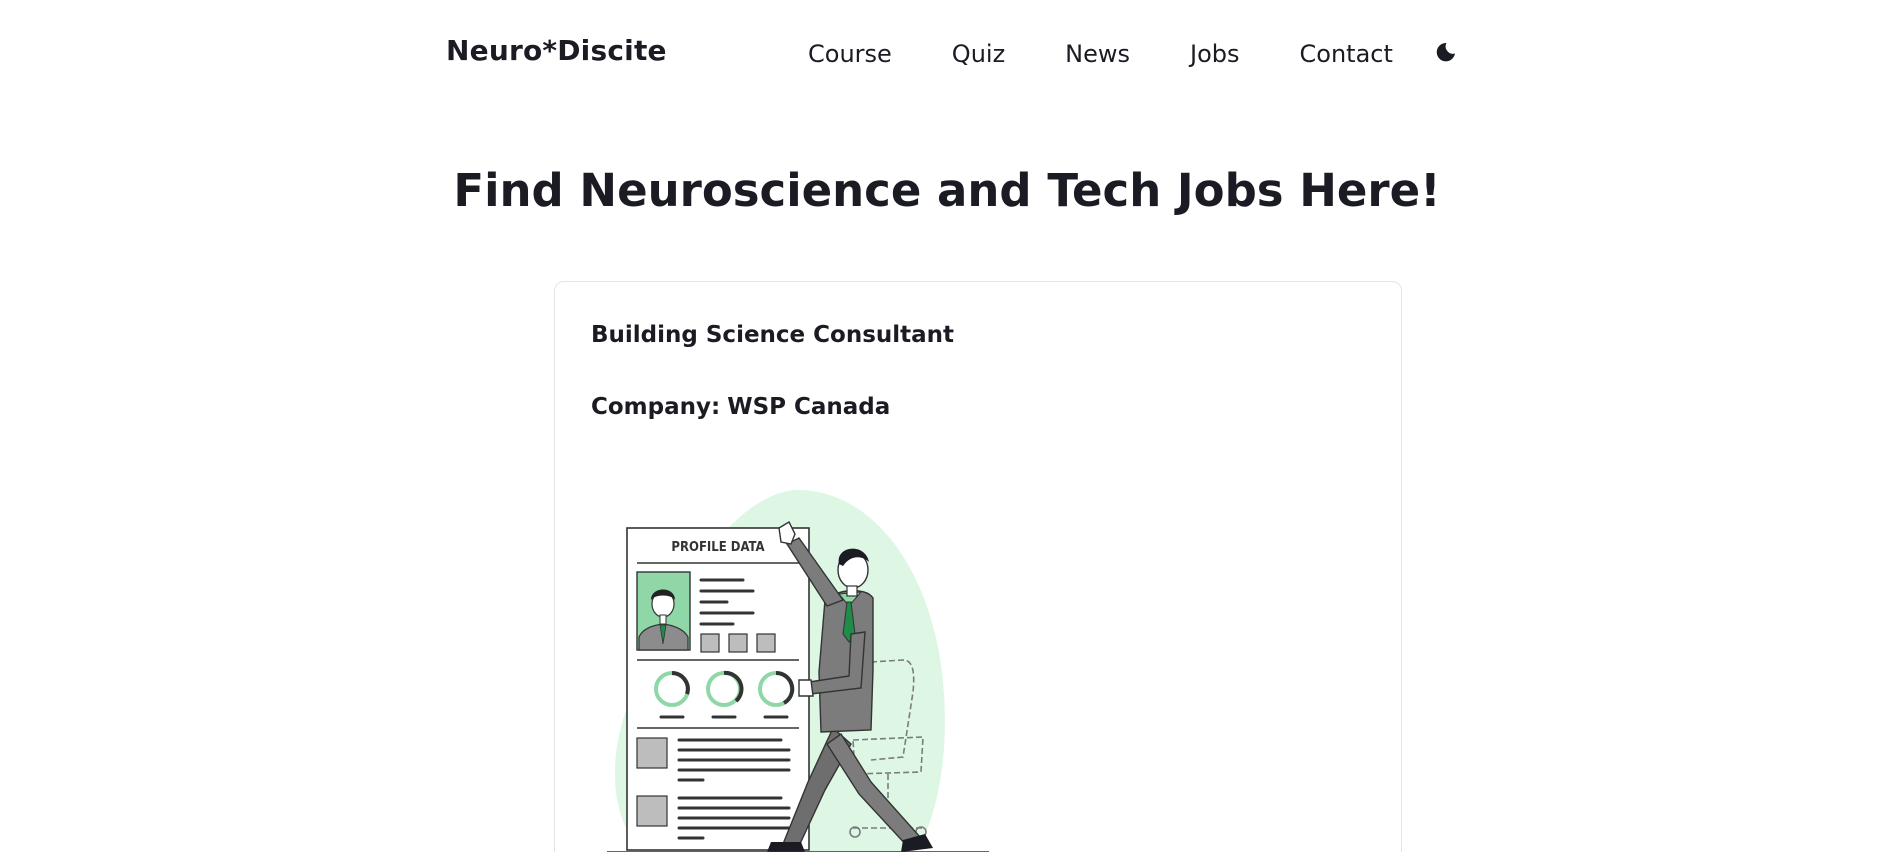 The width and height of the screenshot is (1894, 852). I want to click on job-company: Company: WSP Canada, so click(740, 407).